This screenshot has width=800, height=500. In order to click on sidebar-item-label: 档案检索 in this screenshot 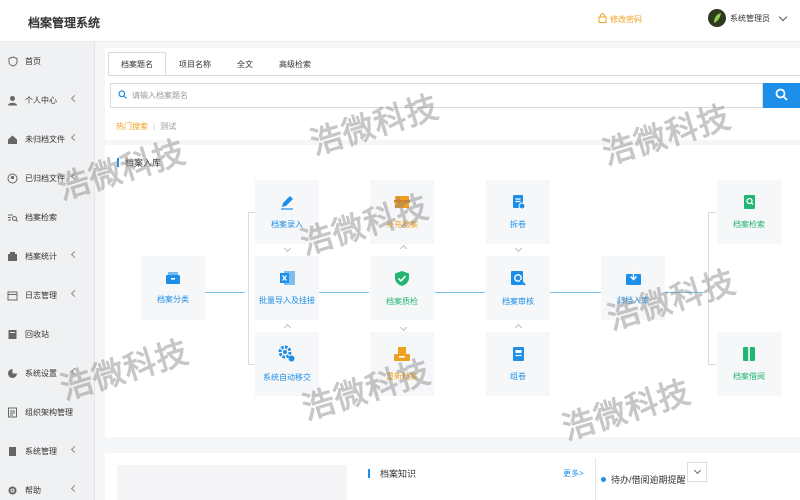, I will do `click(41, 217)`.